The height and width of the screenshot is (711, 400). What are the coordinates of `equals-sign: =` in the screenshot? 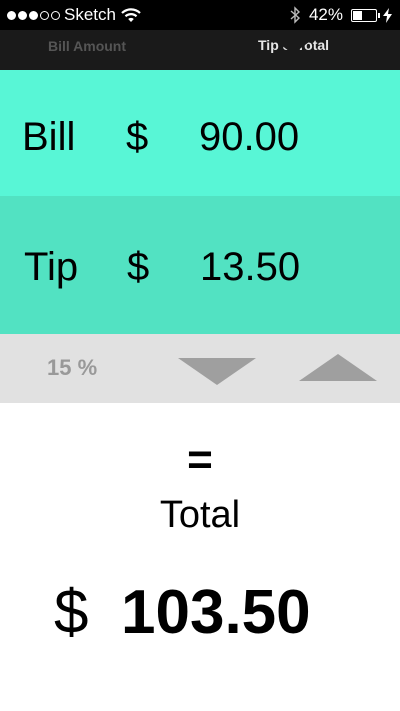 It's located at (200, 459).